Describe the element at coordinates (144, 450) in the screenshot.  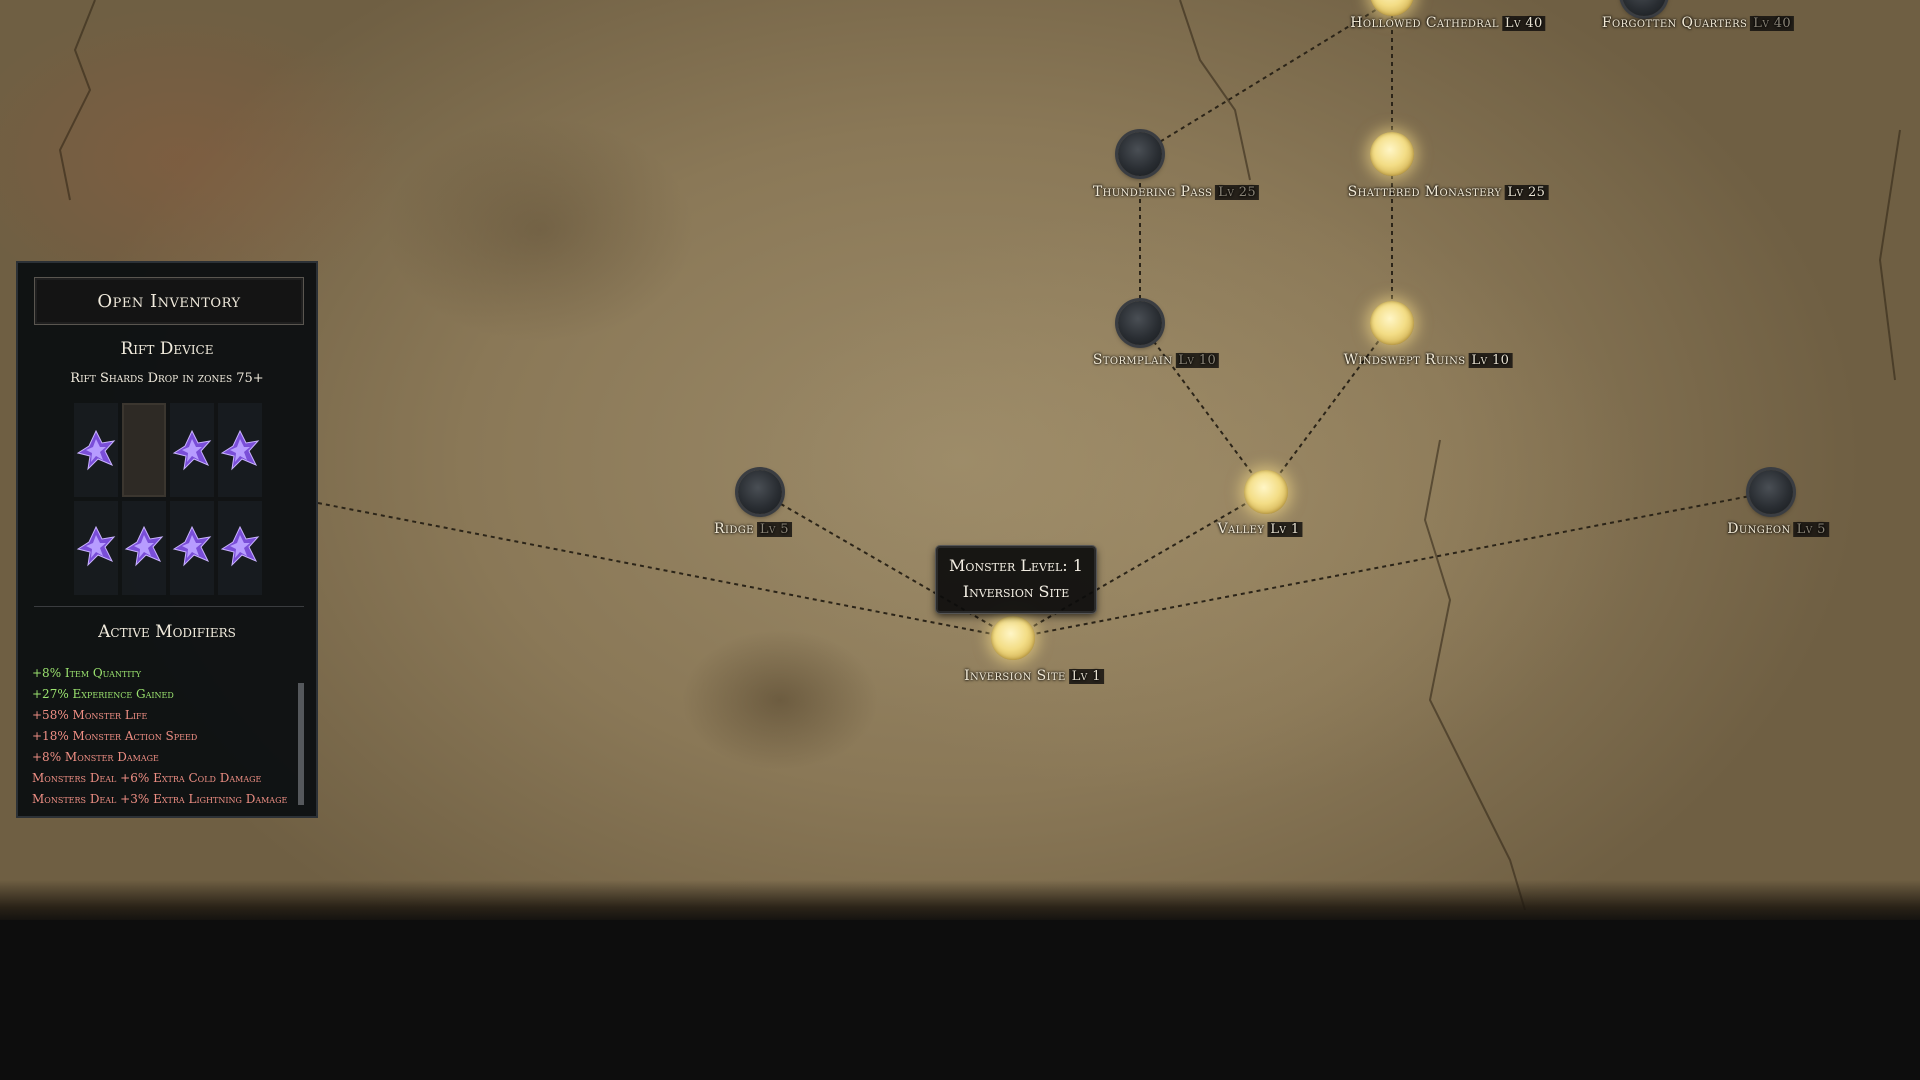
I see `empty-shard-slot` at that location.